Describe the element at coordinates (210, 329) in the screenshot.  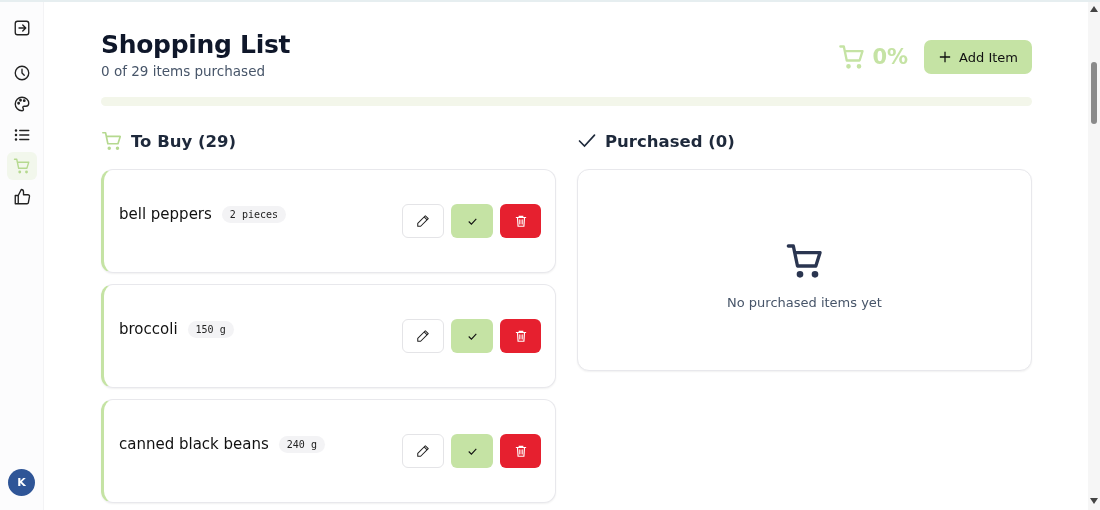
I see `quantity-tag: 150 g` at that location.